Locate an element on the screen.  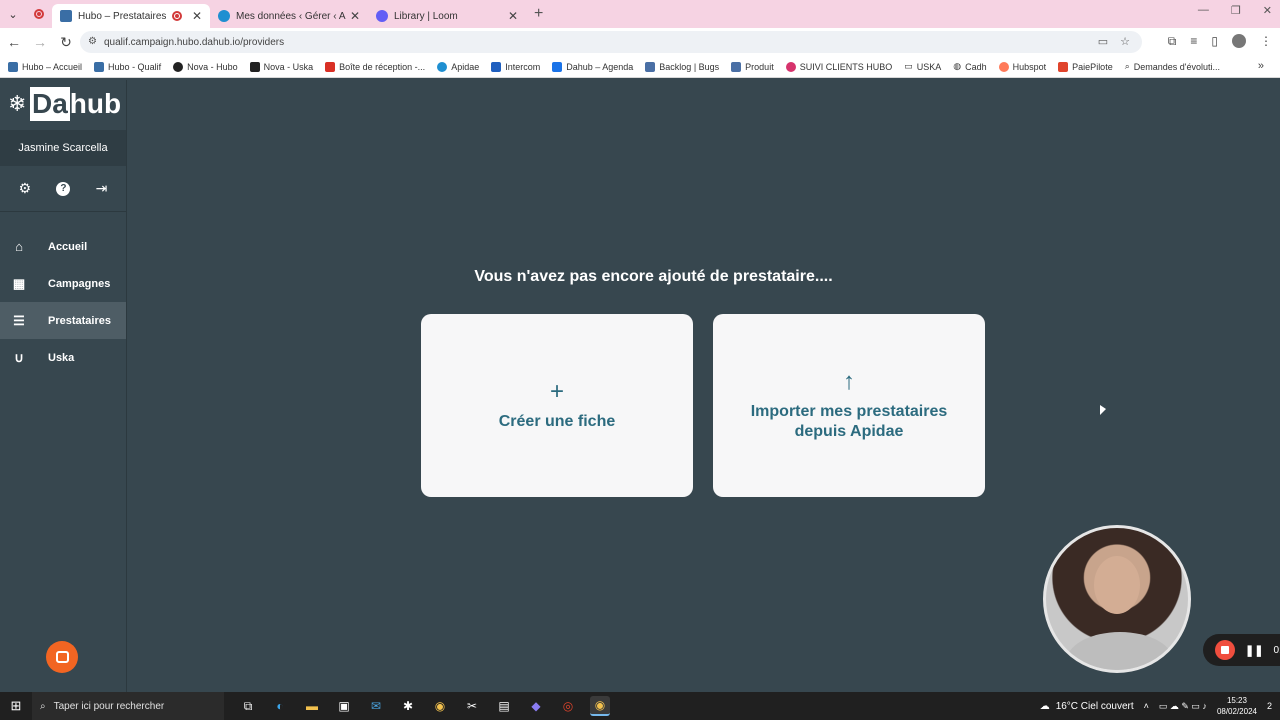
dahub-logo: ❄ Da hub is located at coordinates (63, 104).